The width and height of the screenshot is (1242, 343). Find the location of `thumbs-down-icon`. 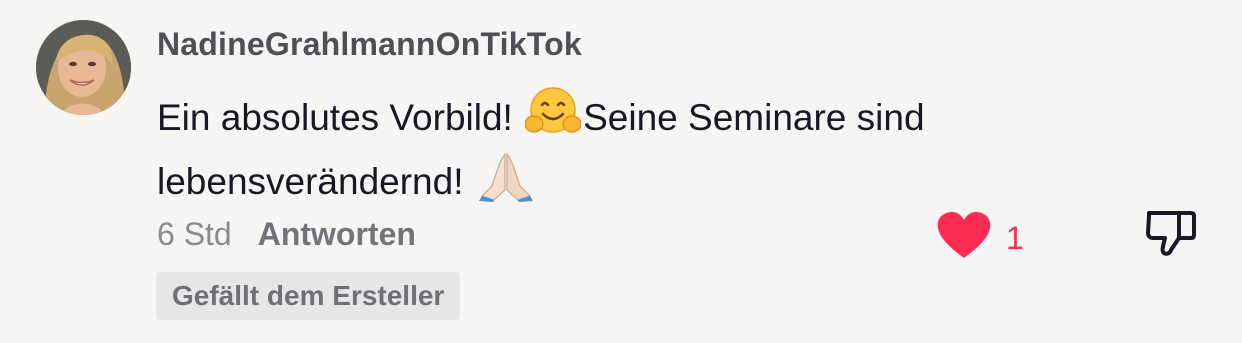

thumbs-down-icon is located at coordinates (1171, 234).